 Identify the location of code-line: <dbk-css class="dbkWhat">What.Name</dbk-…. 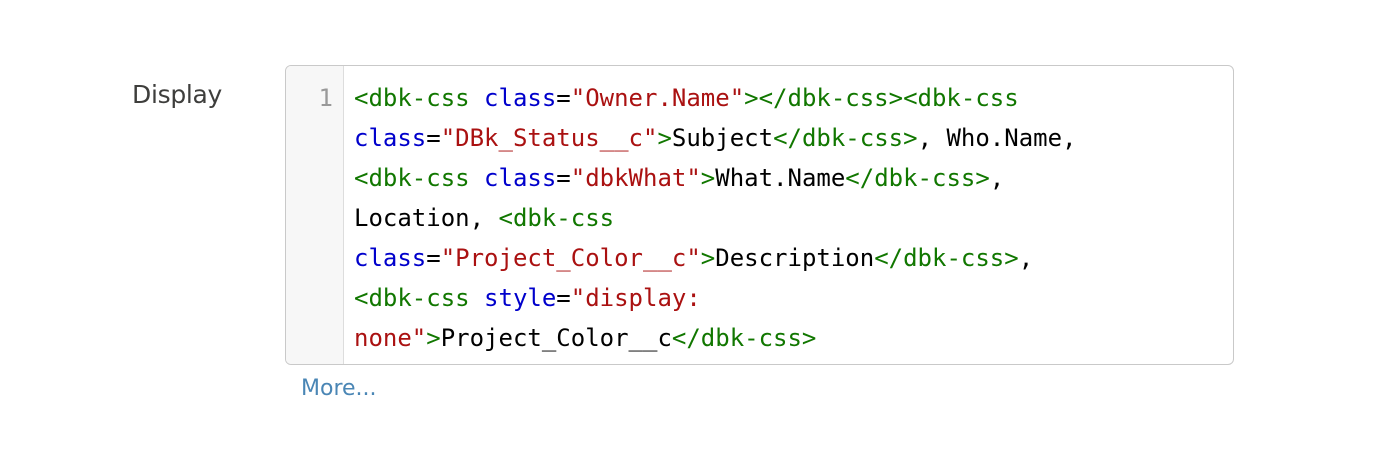
(789, 178).